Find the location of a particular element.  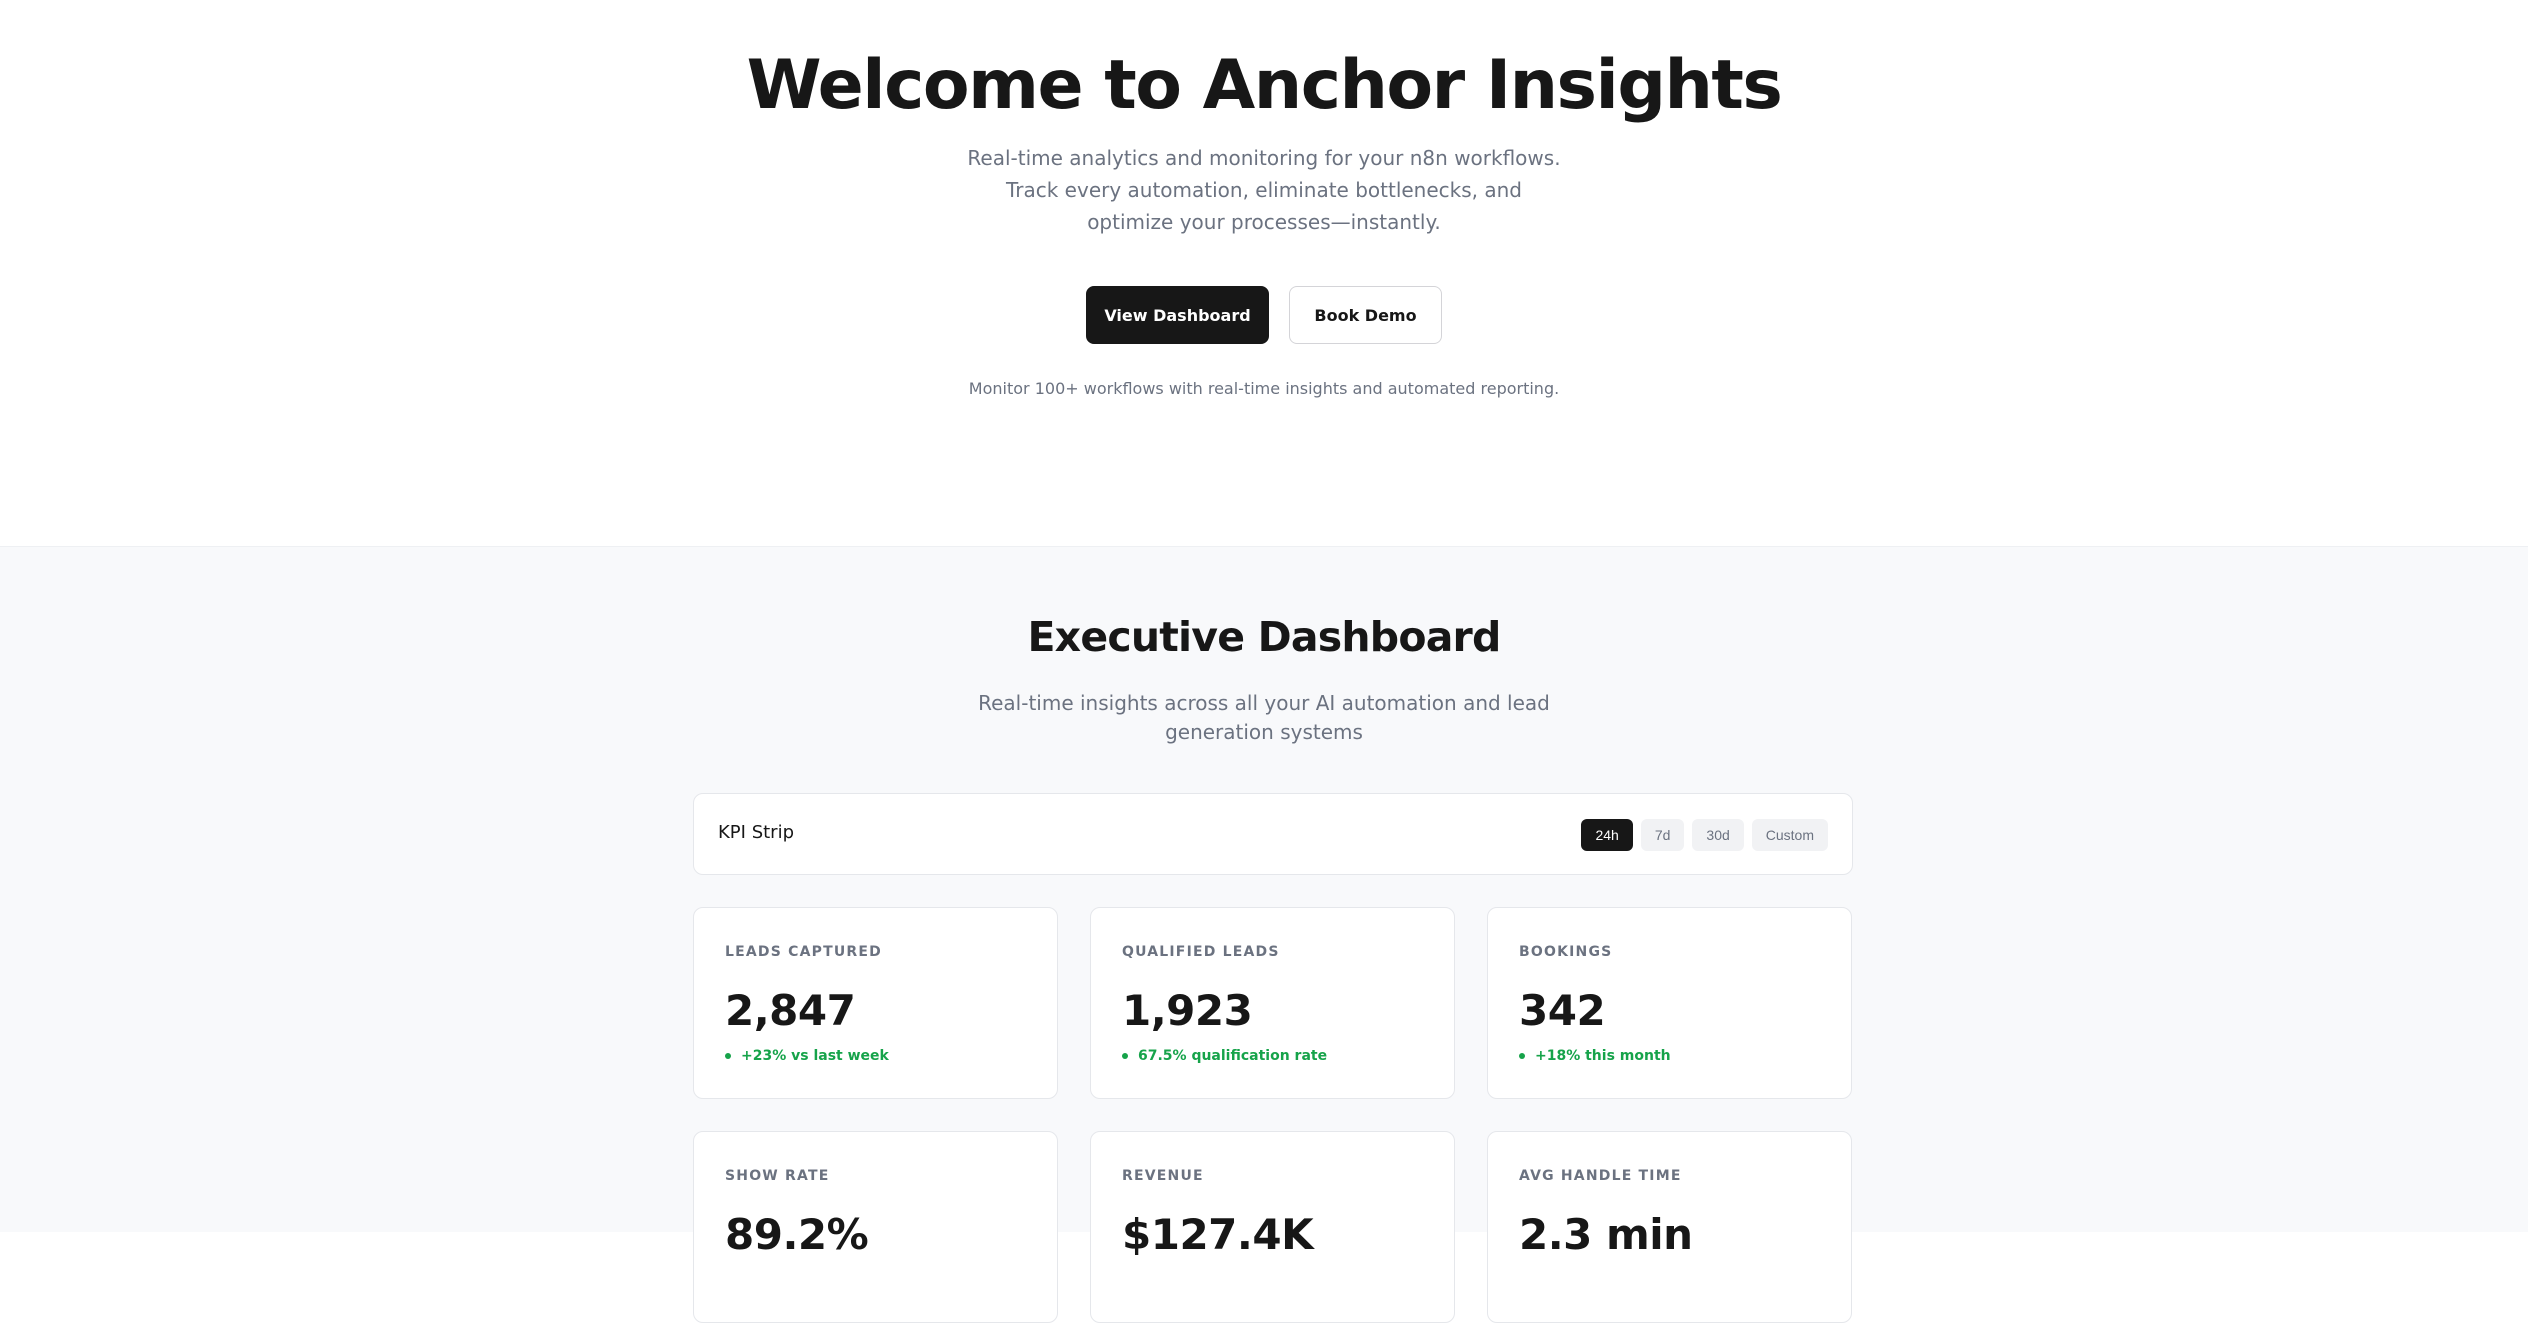

view-dashboard-button: View Dashboard is located at coordinates (1177, 315).